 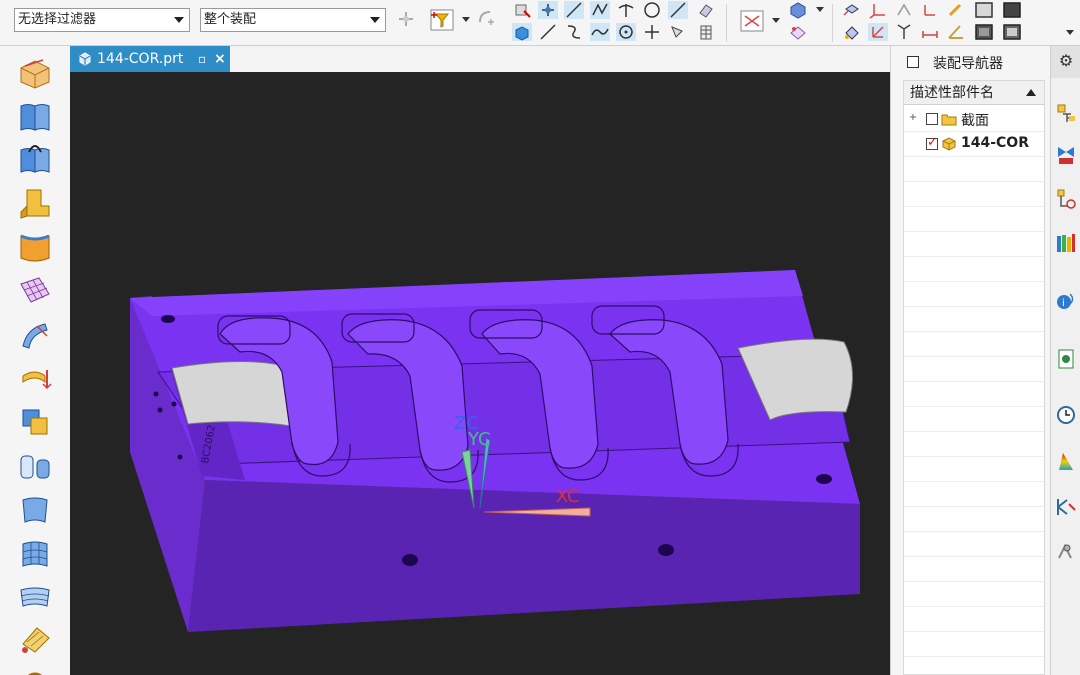 I want to click on sweep-icon, so click(x=35, y=159).